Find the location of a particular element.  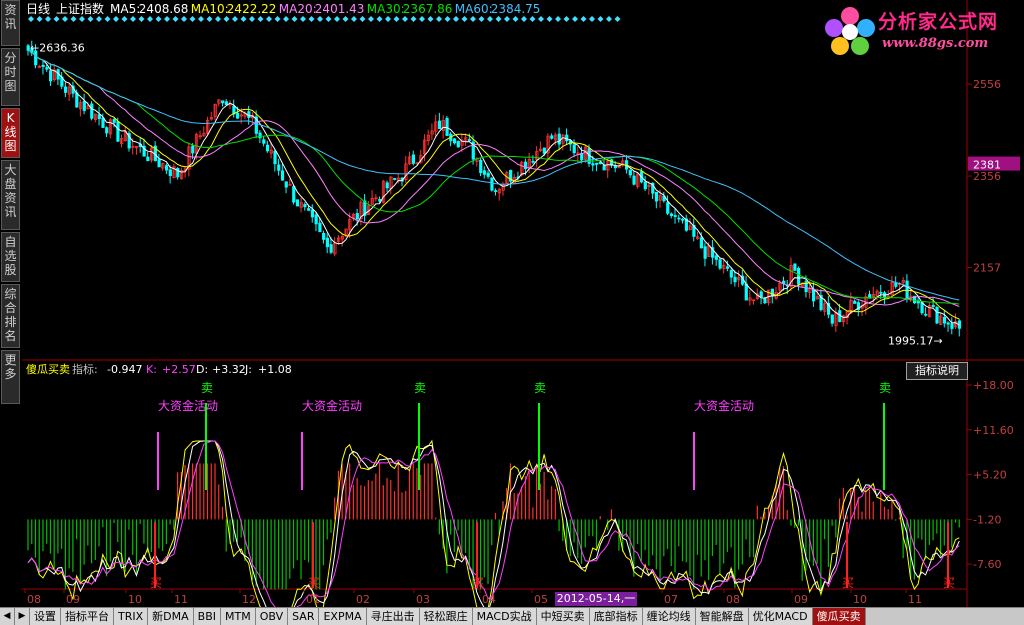

time-axis-label: 09 is located at coordinates (73, 599).